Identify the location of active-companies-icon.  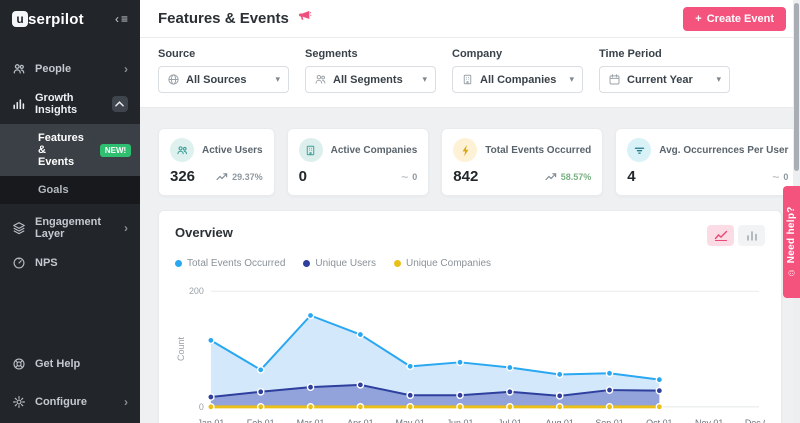
(310, 150).